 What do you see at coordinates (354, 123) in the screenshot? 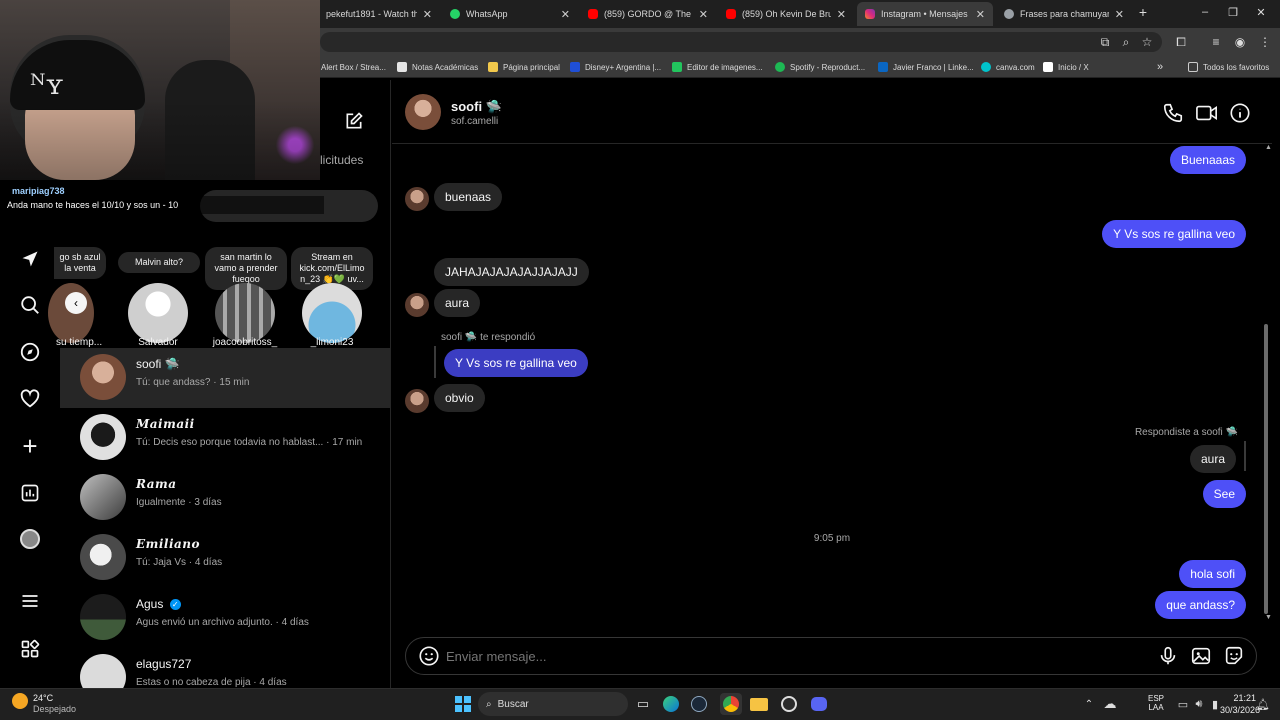
I see `compose-icon` at bounding box center [354, 123].